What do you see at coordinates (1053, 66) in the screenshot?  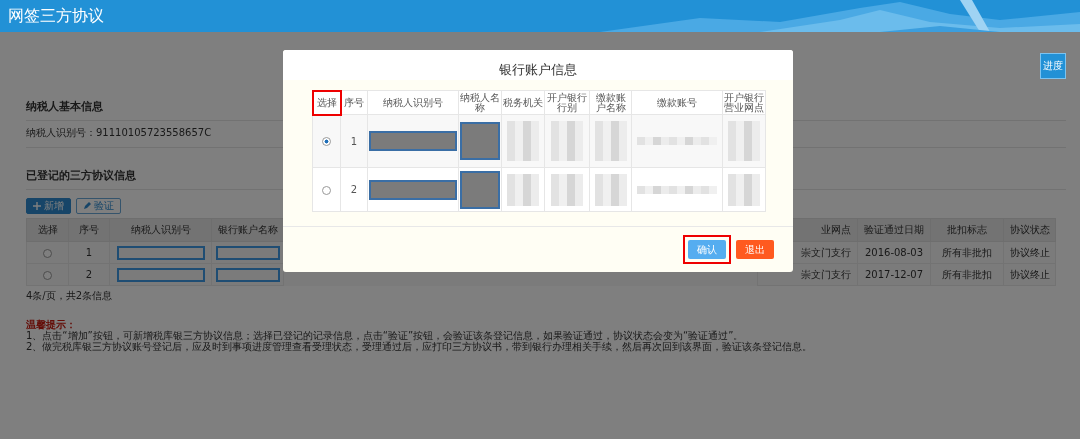 I see `progress-button: 进度` at bounding box center [1053, 66].